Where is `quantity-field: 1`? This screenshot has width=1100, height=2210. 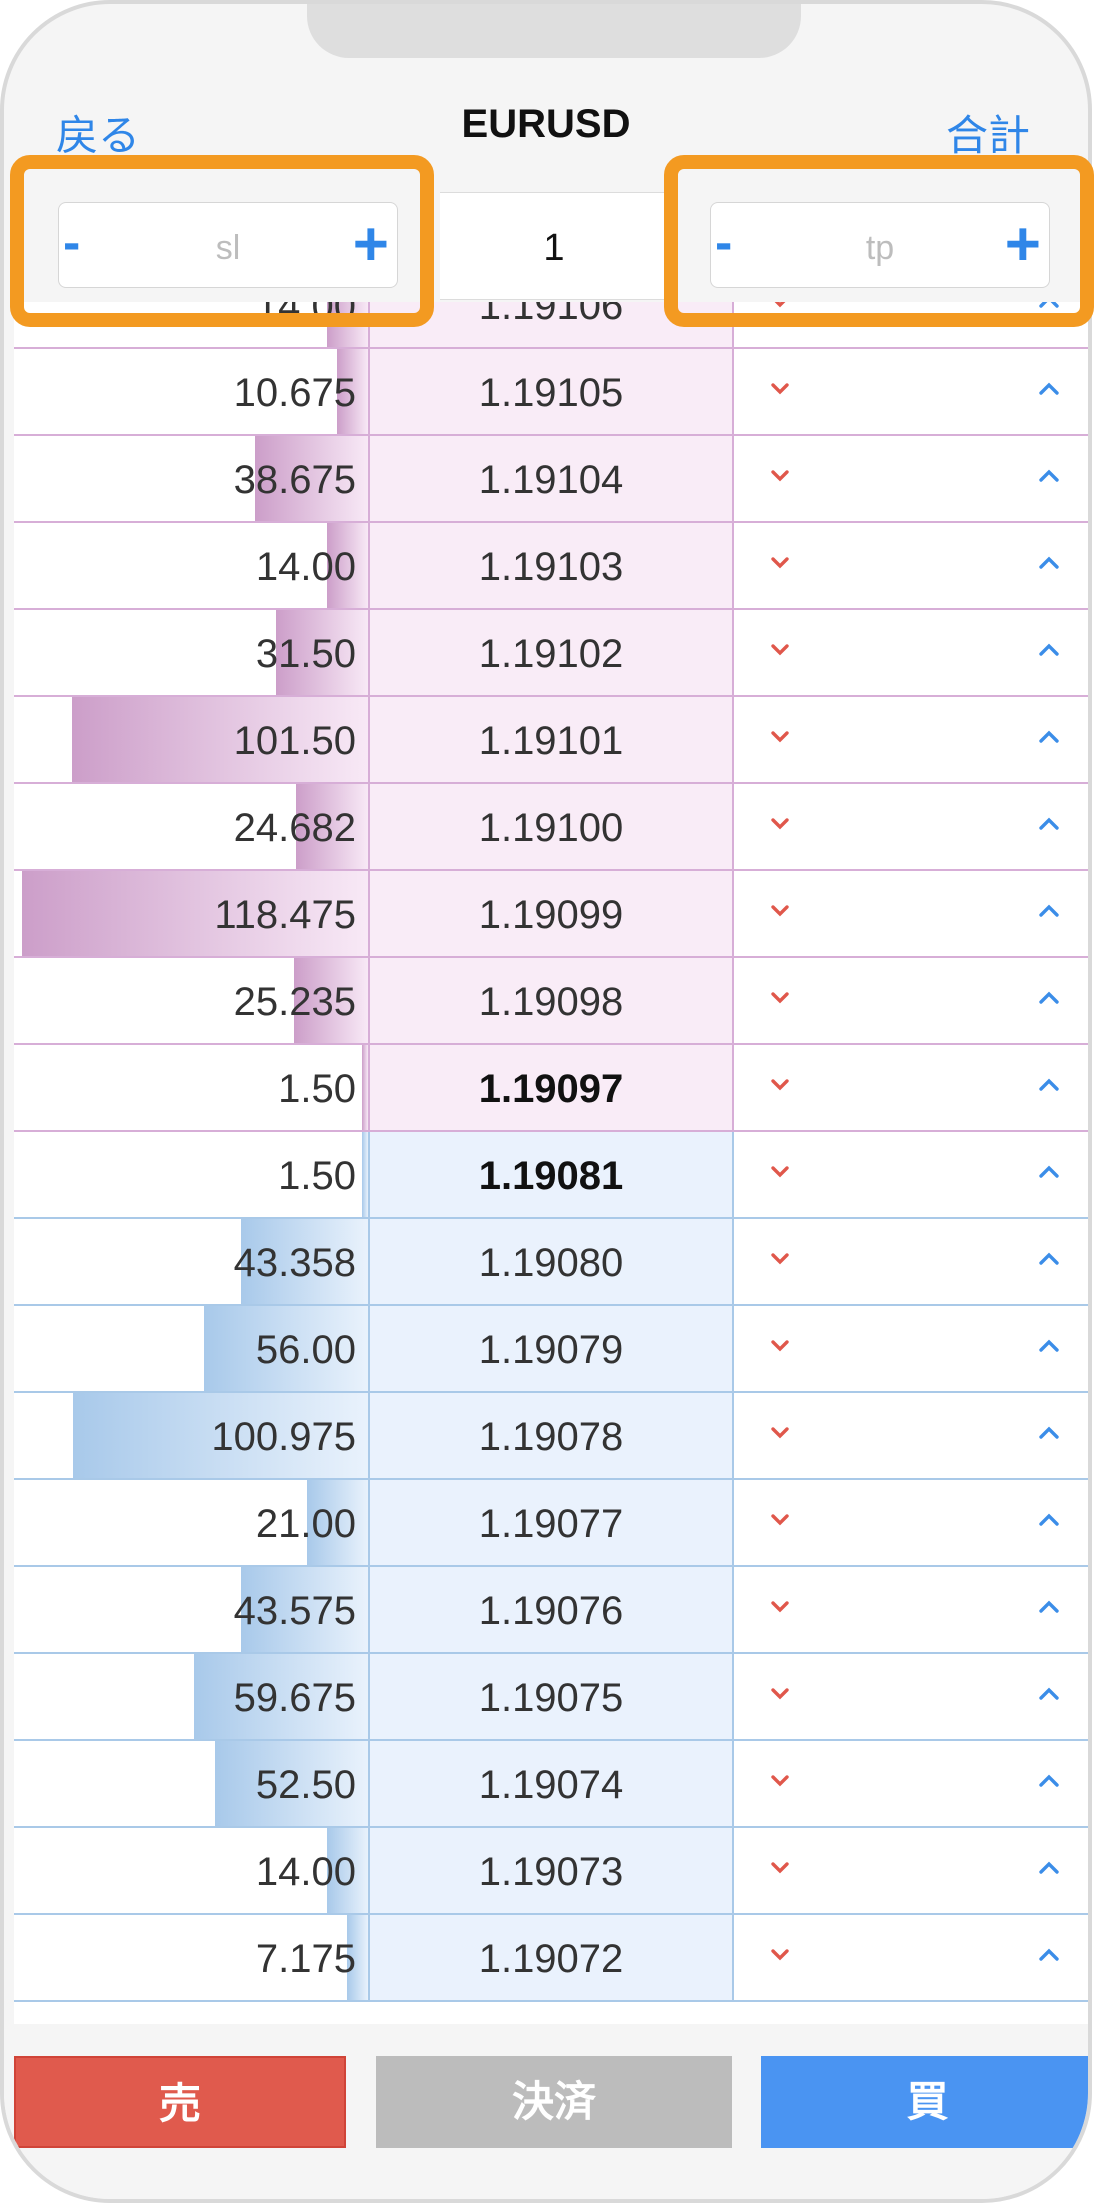 quantity-field: 1 is located at coordinates (554, 246).